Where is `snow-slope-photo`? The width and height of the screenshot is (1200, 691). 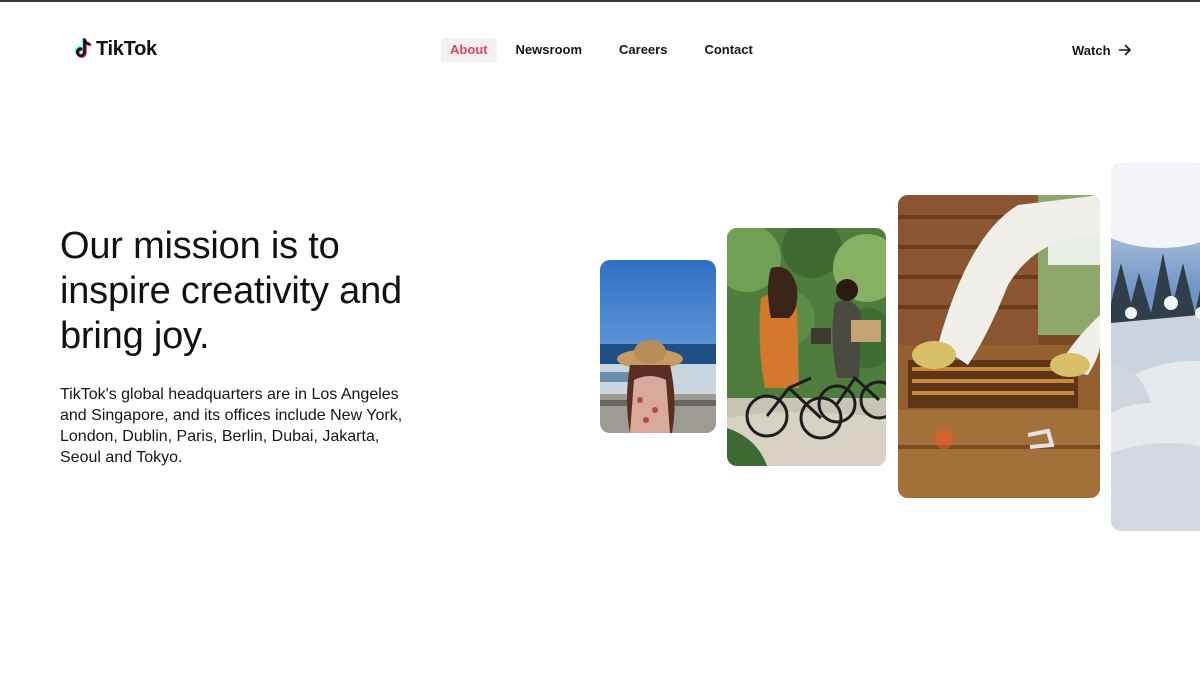
snow-slope-photo is located at coordinates (1155, 347).